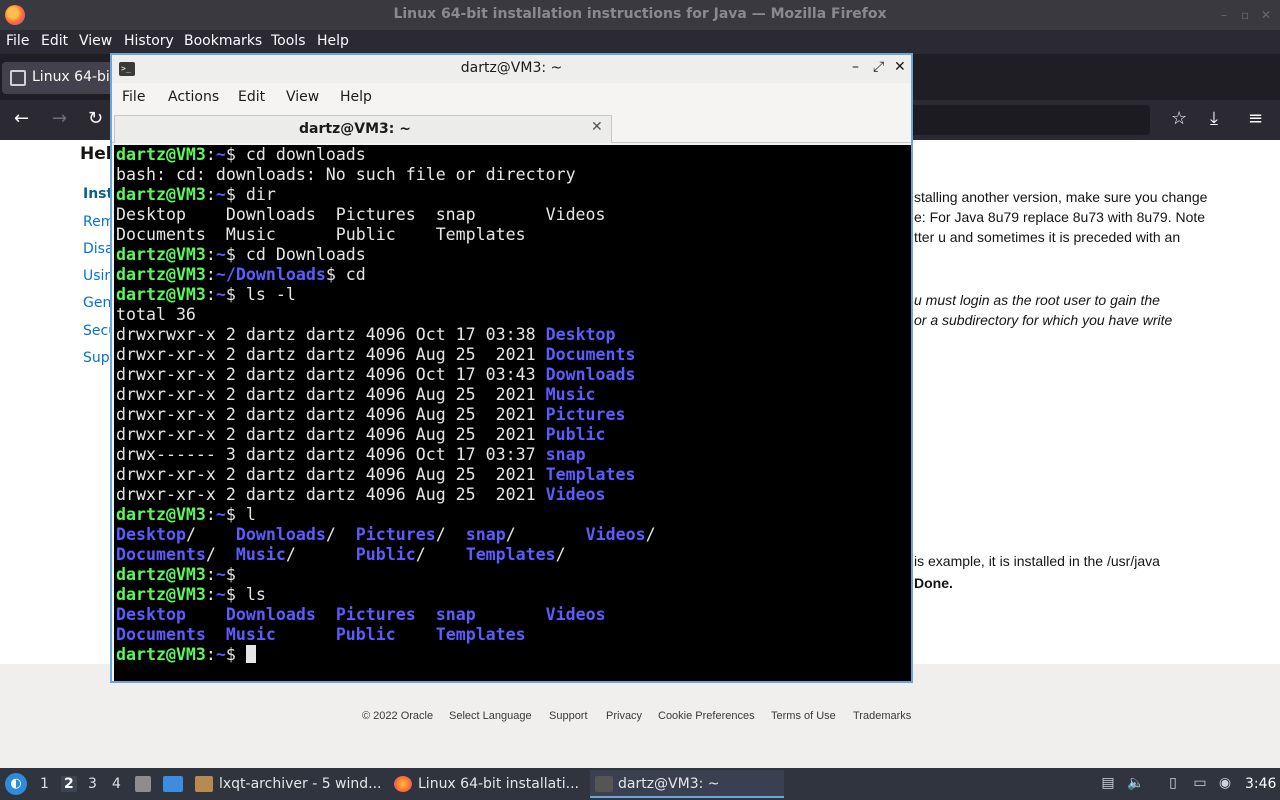  I want to click on sidebar-link-support: Sup, so click(96, 358).